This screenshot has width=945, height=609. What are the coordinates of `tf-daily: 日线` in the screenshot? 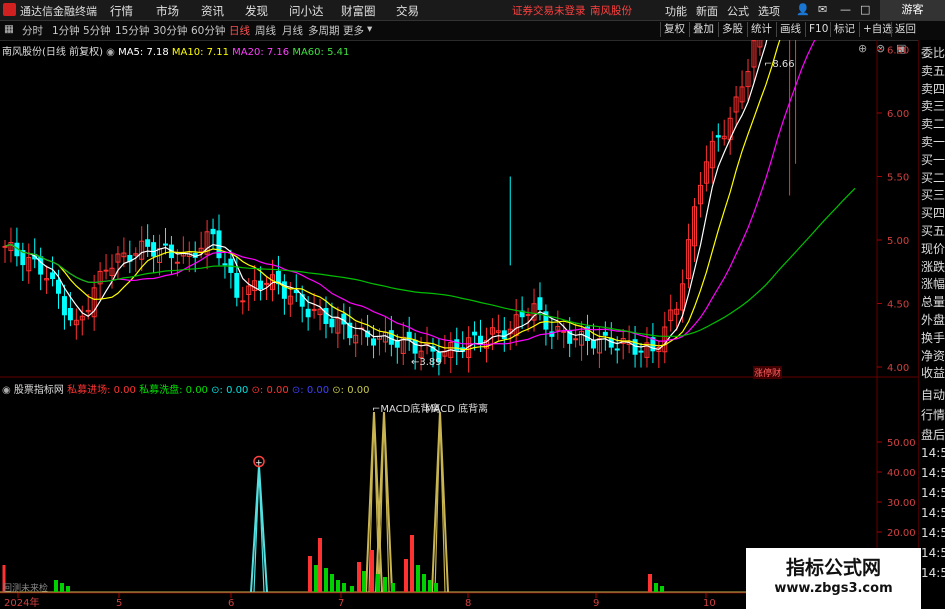 It's located at (239, 30).